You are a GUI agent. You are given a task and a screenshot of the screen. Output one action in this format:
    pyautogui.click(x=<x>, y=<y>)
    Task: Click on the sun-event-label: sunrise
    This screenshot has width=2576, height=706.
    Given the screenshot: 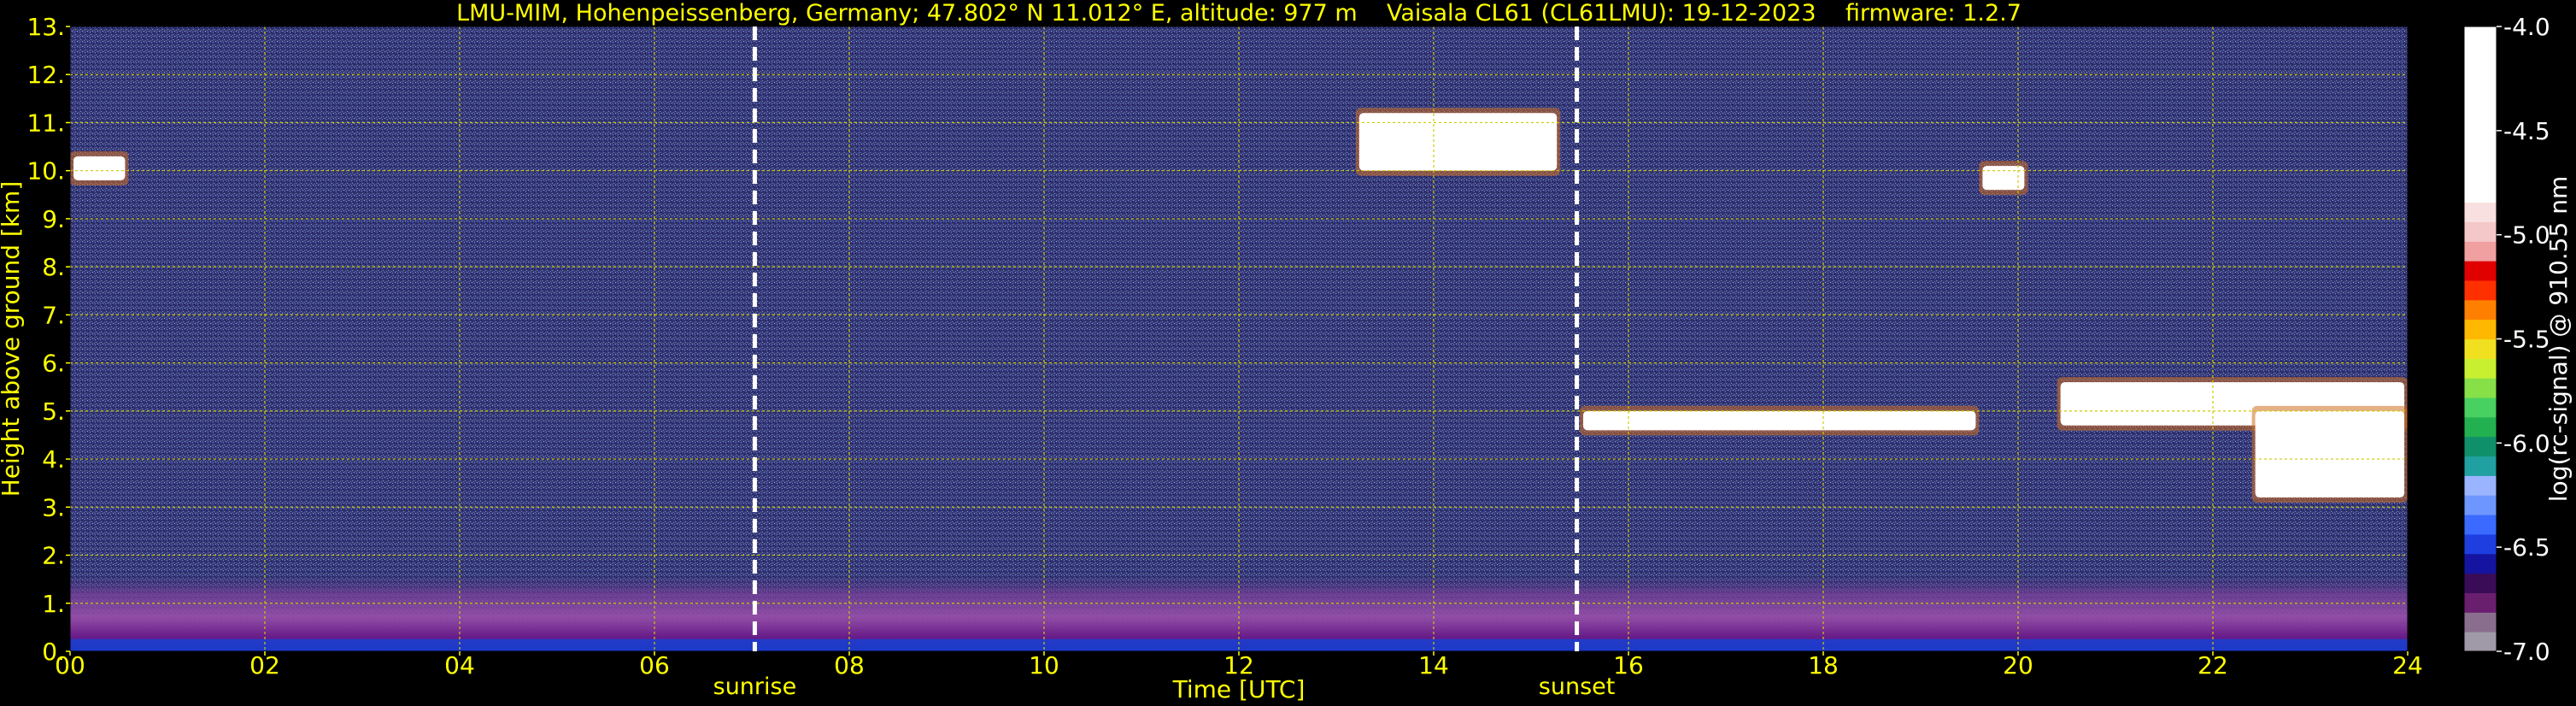 What is the action you would take?
    pyautogui.click(x=755, y=687)
    